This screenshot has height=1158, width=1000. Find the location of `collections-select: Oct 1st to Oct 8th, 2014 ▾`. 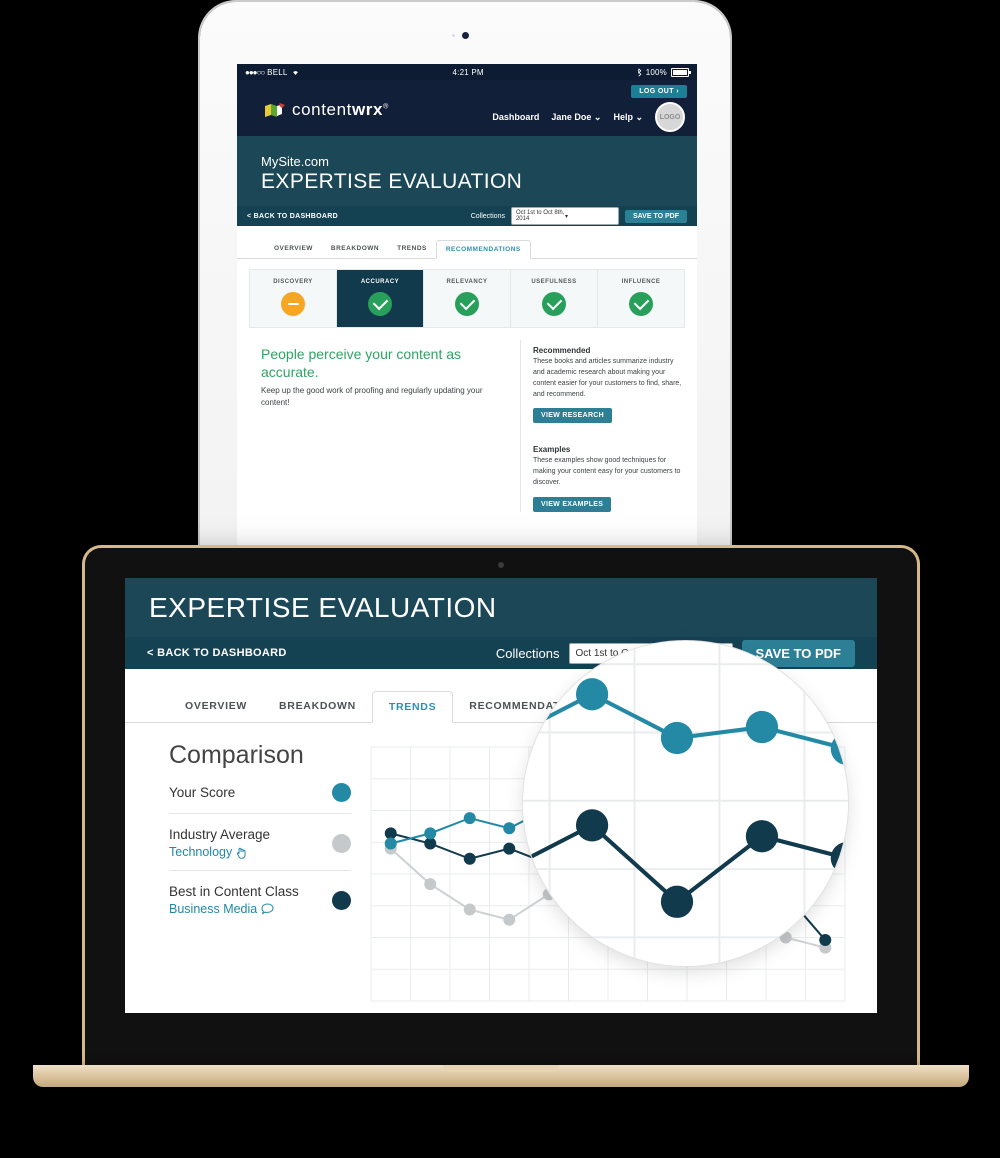

collections-select: Oct 1st to Oct 8th, 2014 ▾ is located at coordinates (564, 216).